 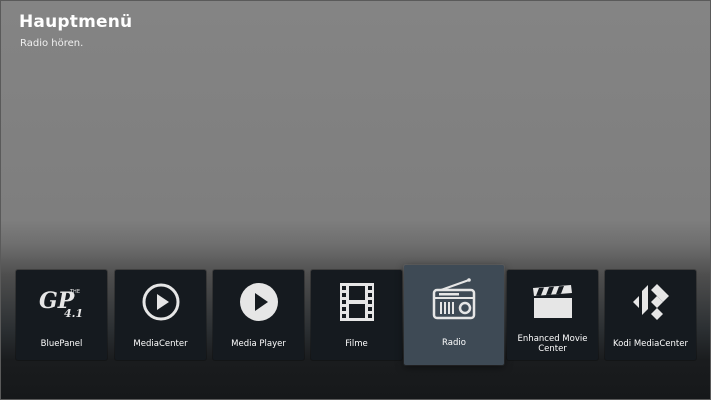 What do you see at coordinates (356, 344) in the screenshot?
I see `menu-item-label: Filme` at bounding box center [356, 344].